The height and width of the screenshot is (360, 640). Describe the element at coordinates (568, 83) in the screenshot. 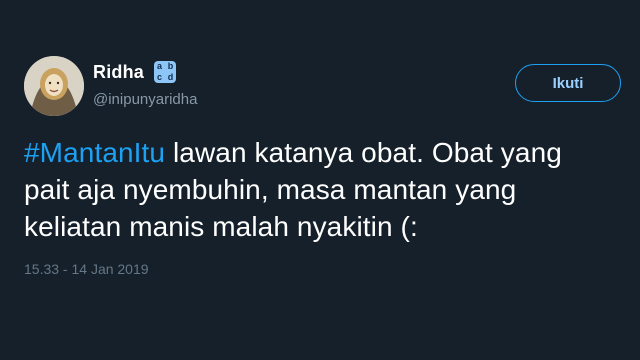

I see `follow-button: Ikuti` at that location.